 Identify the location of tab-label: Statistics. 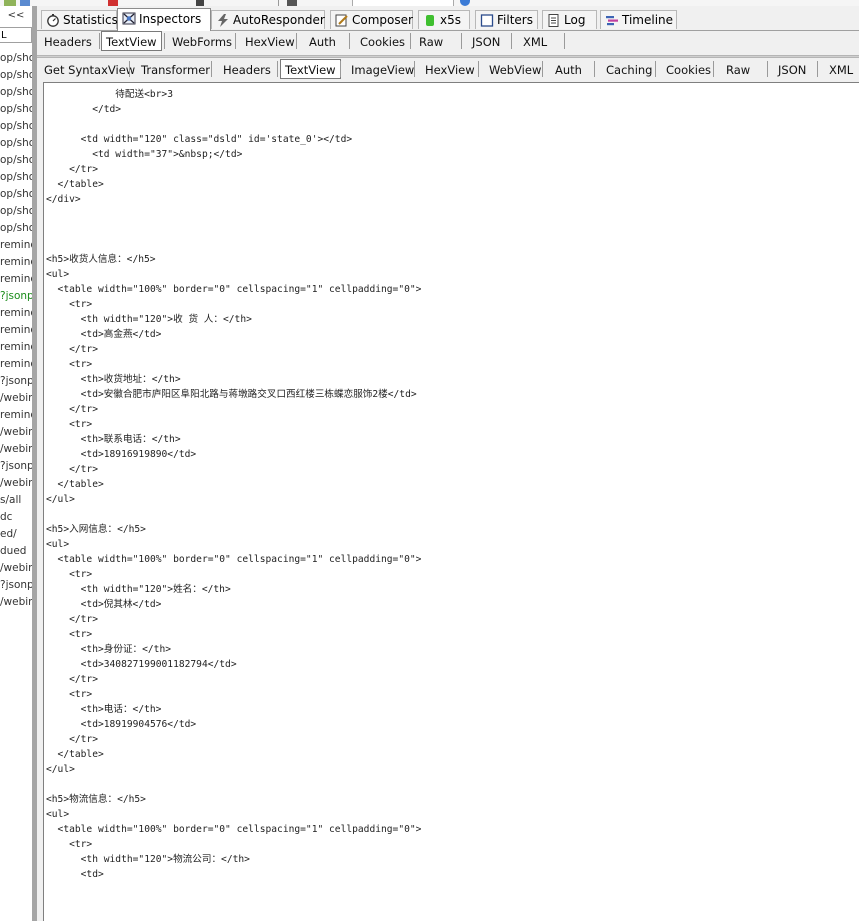
(90, 20).